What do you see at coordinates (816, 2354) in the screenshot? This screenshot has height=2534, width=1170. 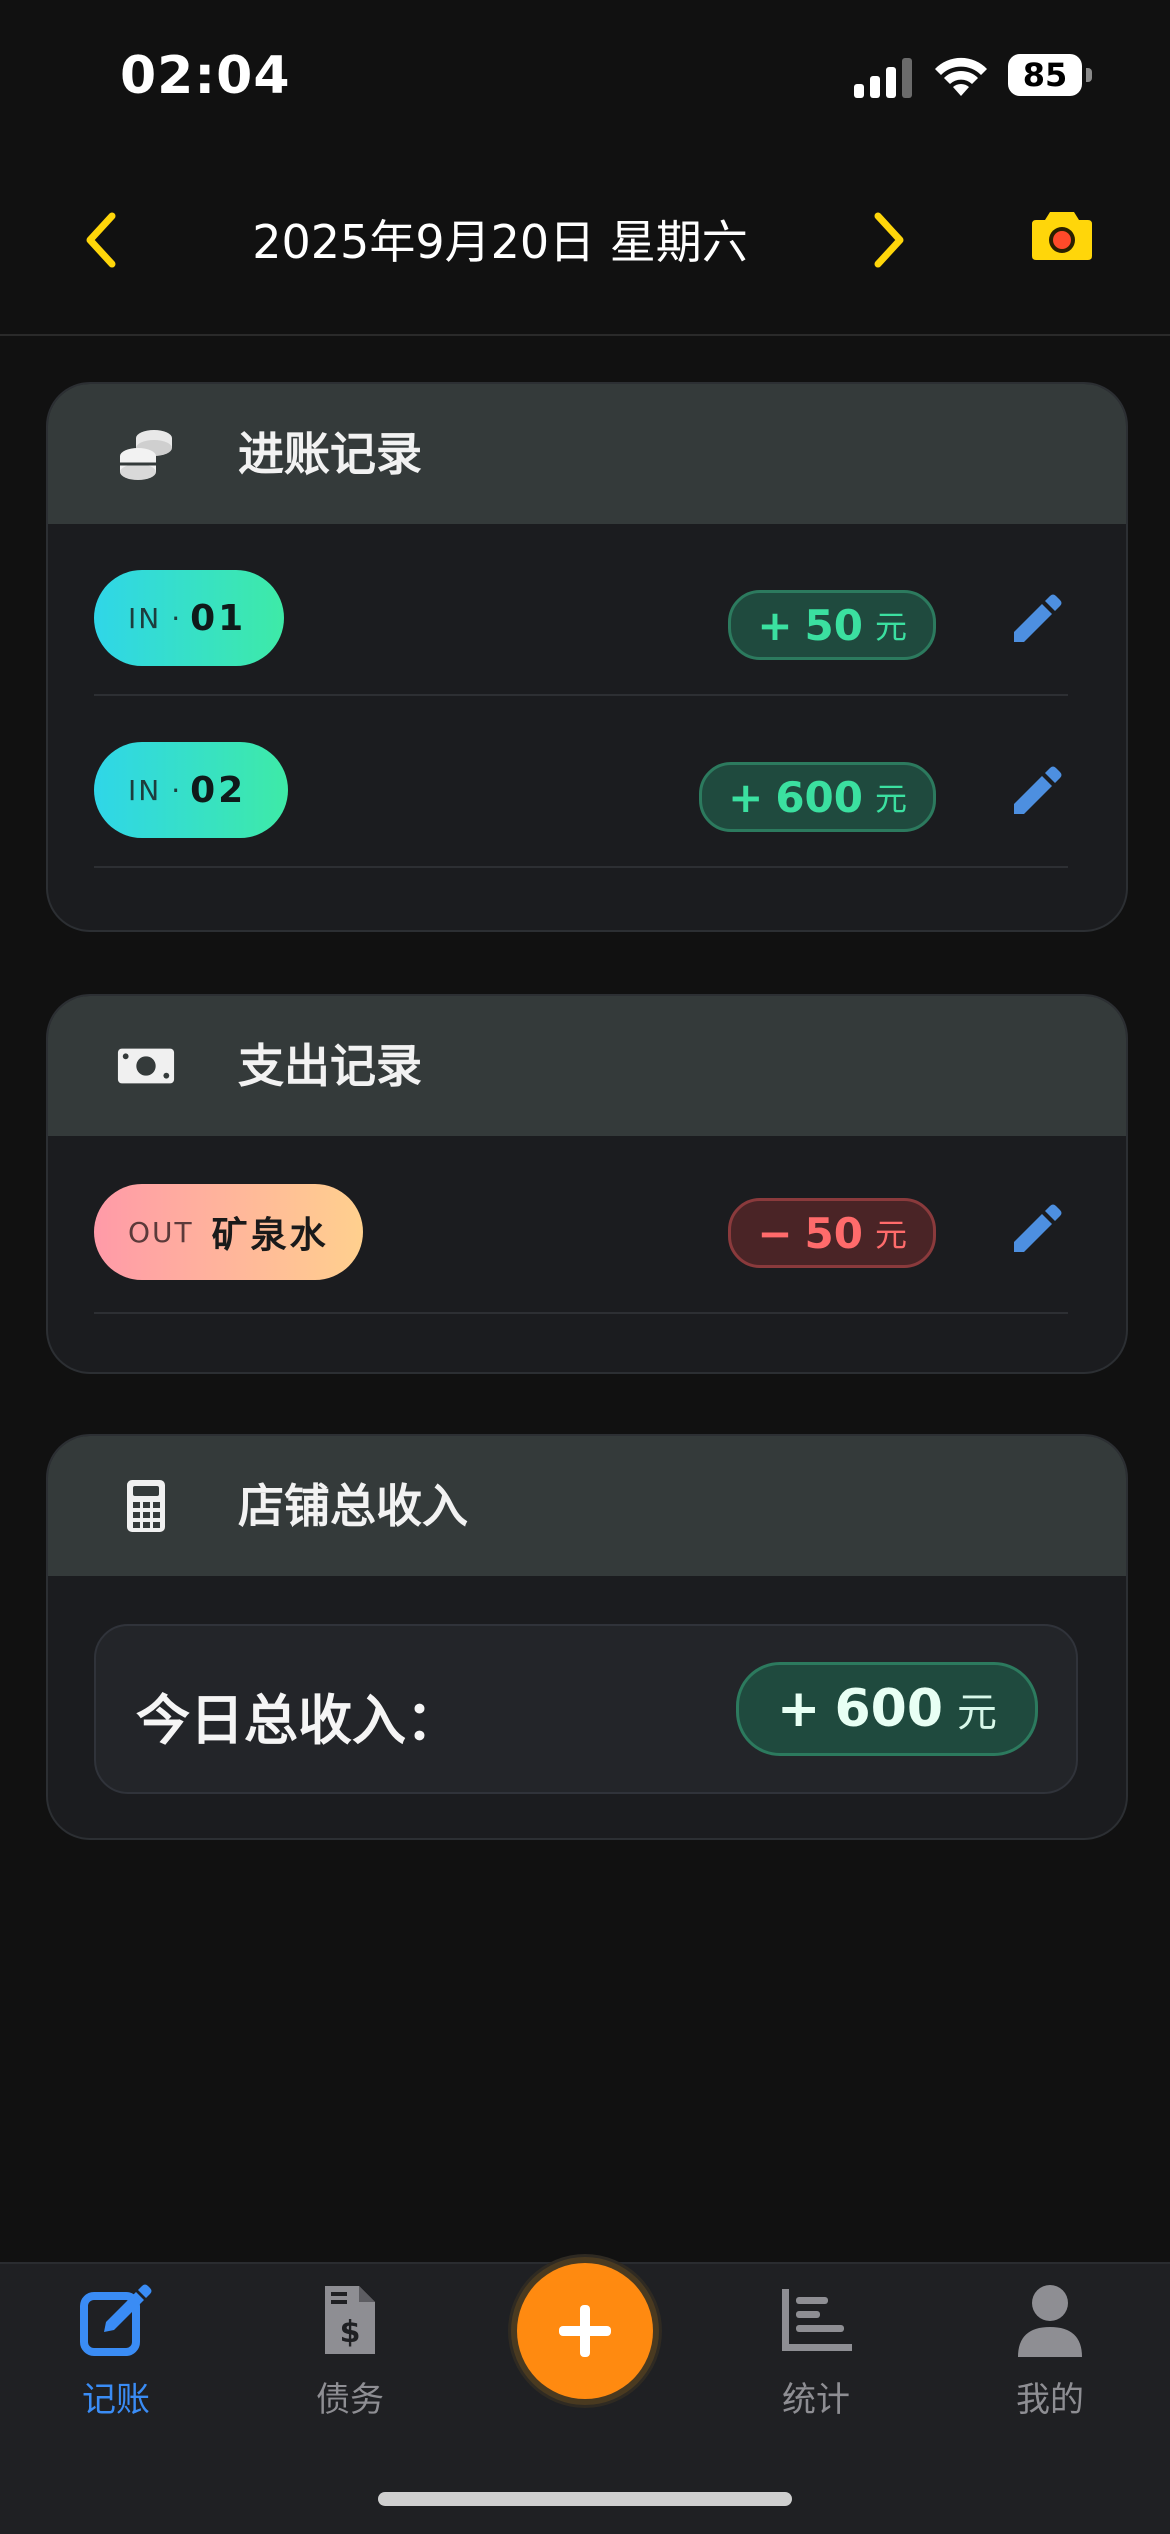 I see `tab-statistics: 统计` at bounding box center [816, 2354].